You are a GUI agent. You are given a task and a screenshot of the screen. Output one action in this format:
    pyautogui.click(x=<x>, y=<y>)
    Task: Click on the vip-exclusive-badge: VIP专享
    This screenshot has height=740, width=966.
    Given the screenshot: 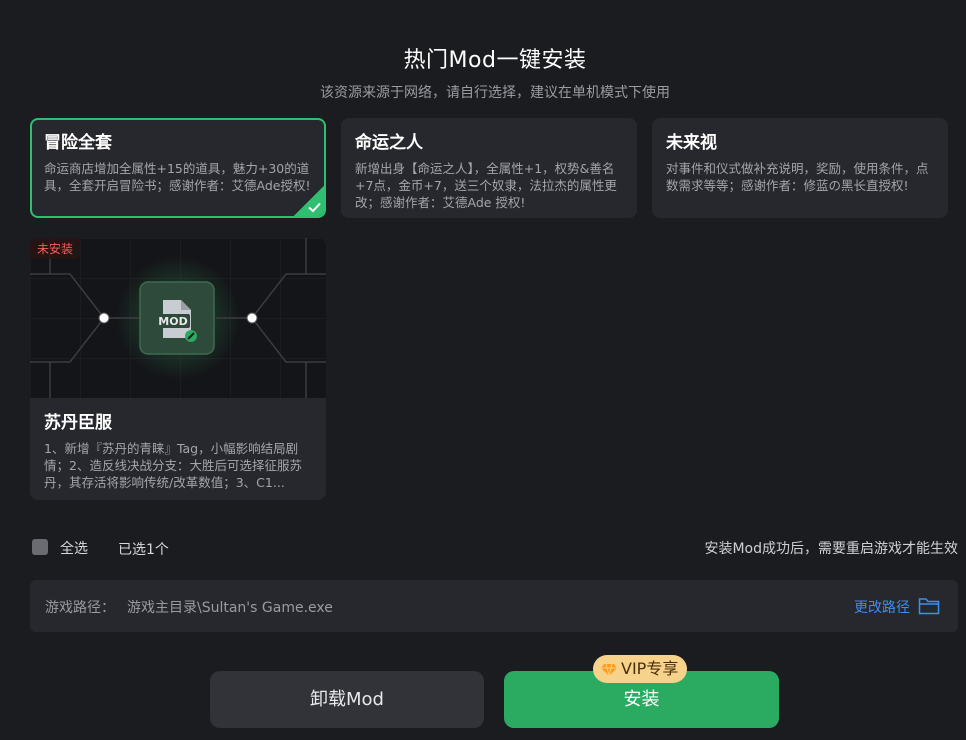 What is the action you would take?
    pyautogui.click(x=640, y=669)
    